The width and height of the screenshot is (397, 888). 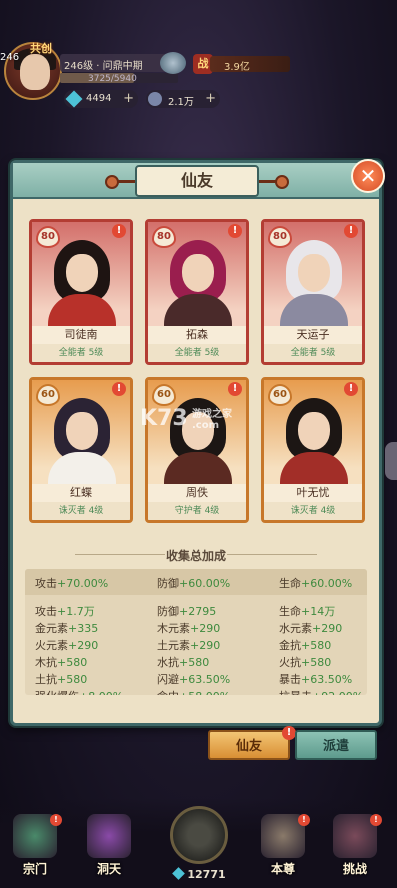 What do you see at coordinates (290, 679) in the screenshot?
I see `stat-label: 暴击` at bounding box center [290, 679].